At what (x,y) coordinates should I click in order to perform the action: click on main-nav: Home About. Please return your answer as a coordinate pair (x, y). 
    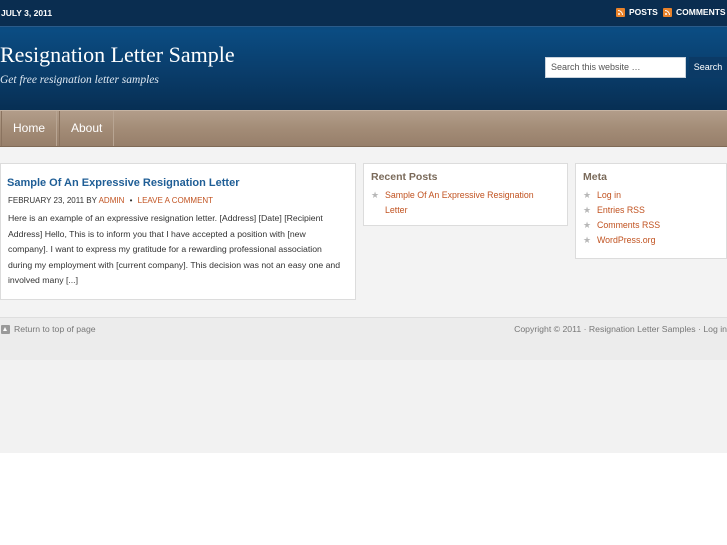
    Looking at the image, I should click on (363, 128).